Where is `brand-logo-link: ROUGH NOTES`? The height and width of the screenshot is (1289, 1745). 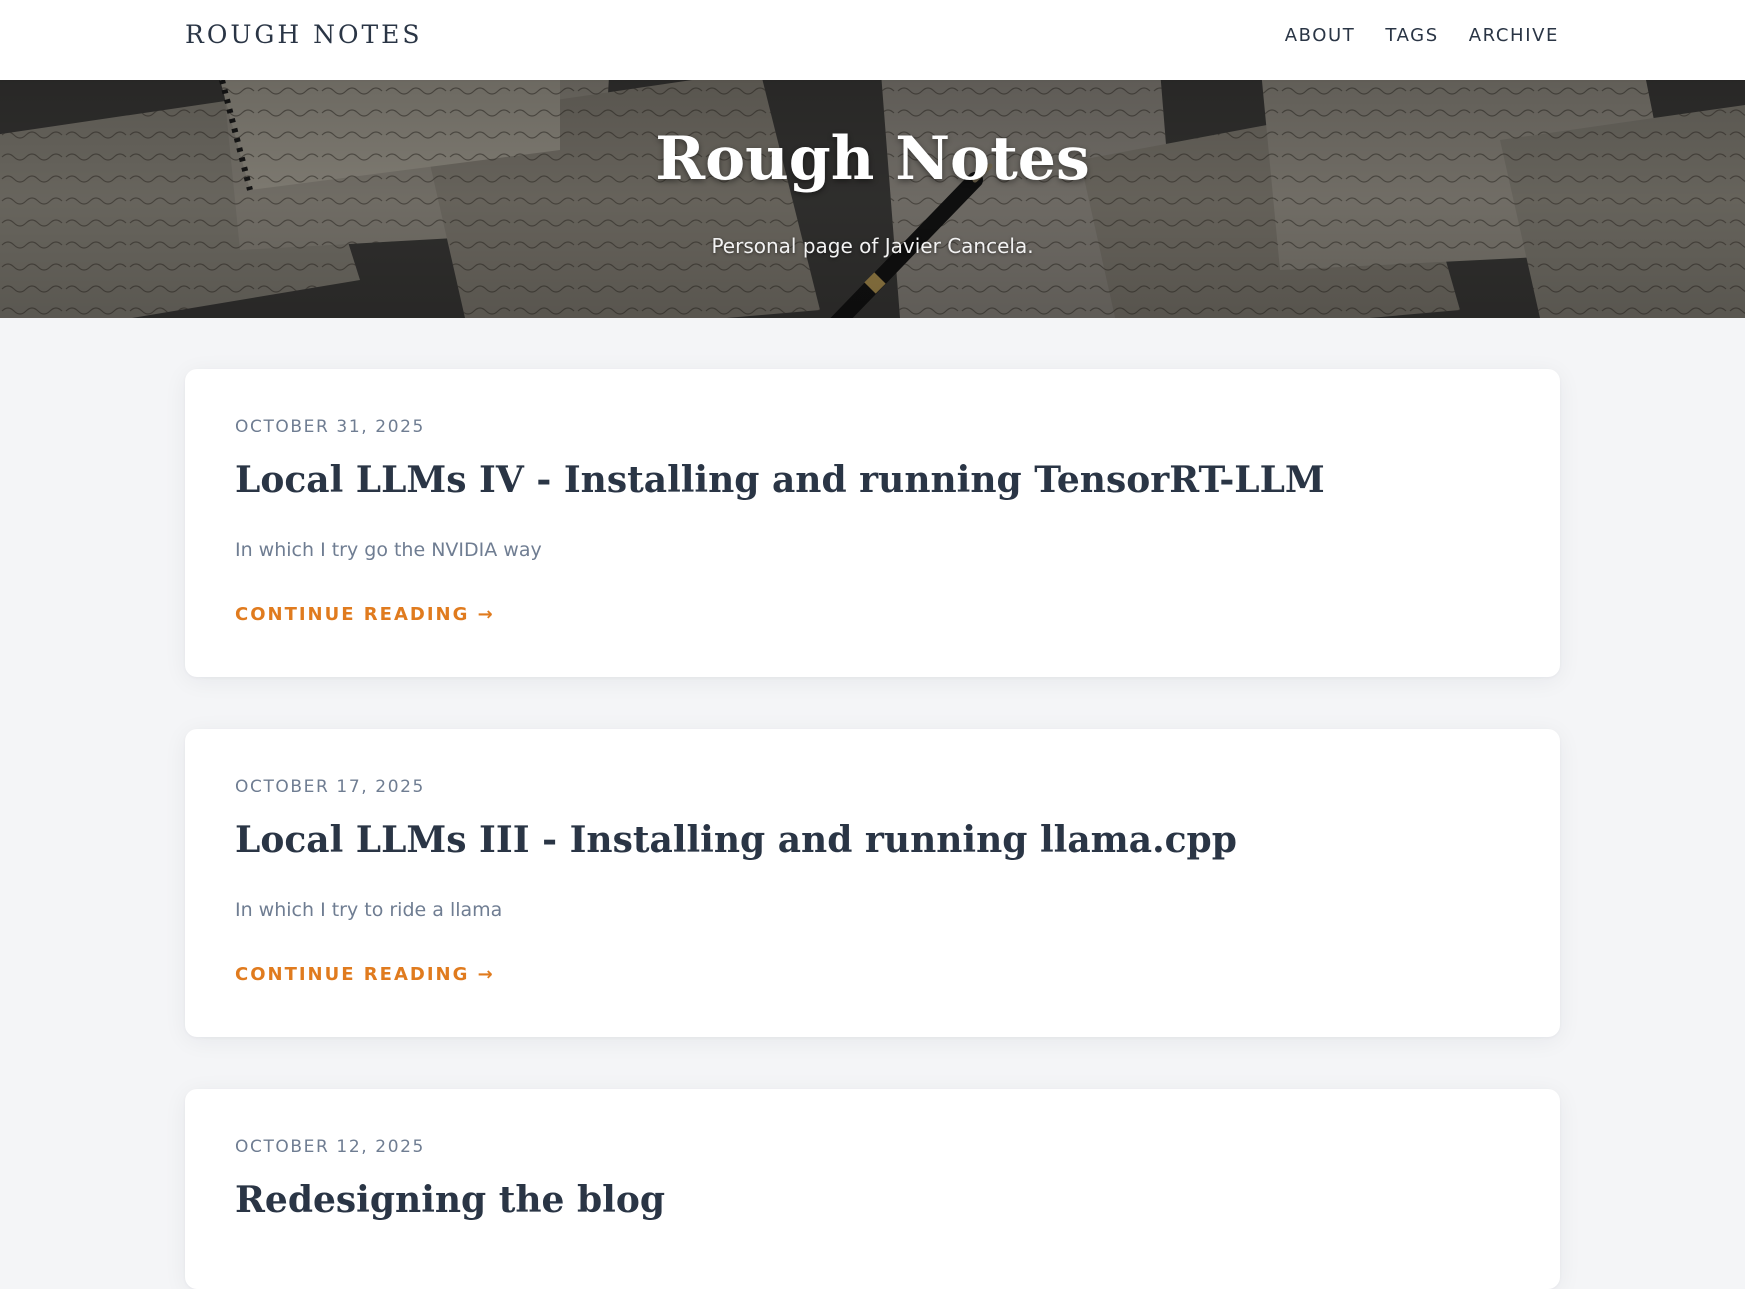 brand-logo-link: ROUGH NOTES is located at coordinates (304, 34).